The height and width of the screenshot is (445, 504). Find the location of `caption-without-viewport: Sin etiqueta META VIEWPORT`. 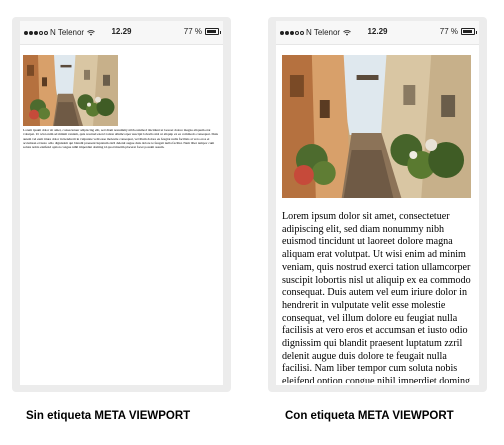

caption-without-viewport: Sin etiqueta META VIEWPORT is located at coordinates (108, 416).